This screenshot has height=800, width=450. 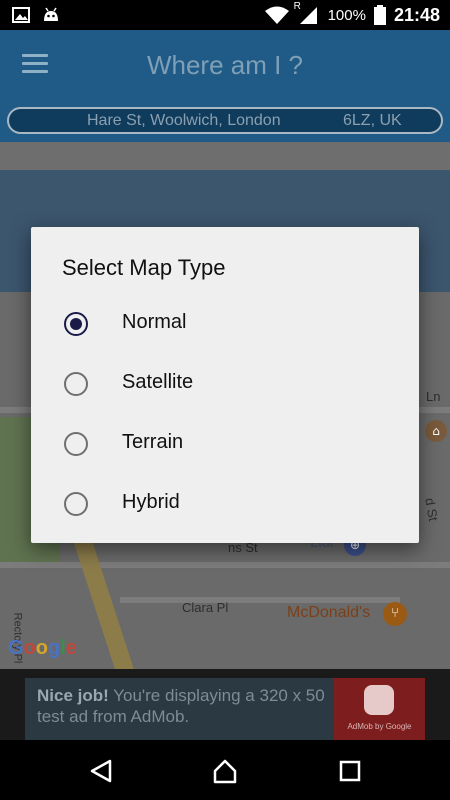 I want to click on admob-logo: AdMob by Google, so click(x=379, y=709).